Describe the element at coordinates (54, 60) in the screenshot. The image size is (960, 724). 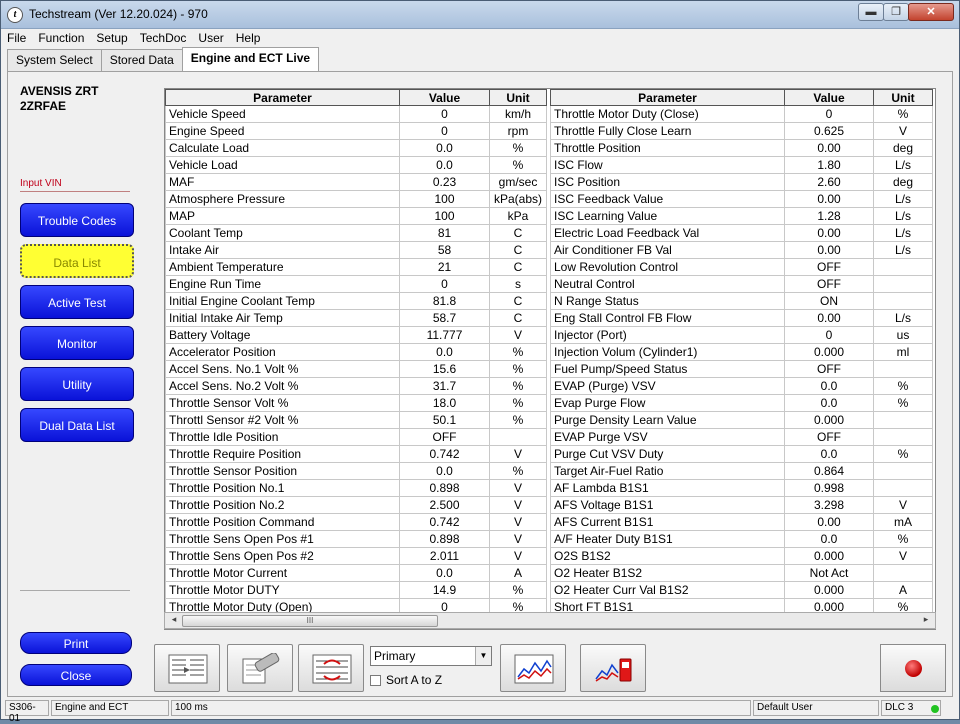
I see `tab-system-select: System Select` at that location.